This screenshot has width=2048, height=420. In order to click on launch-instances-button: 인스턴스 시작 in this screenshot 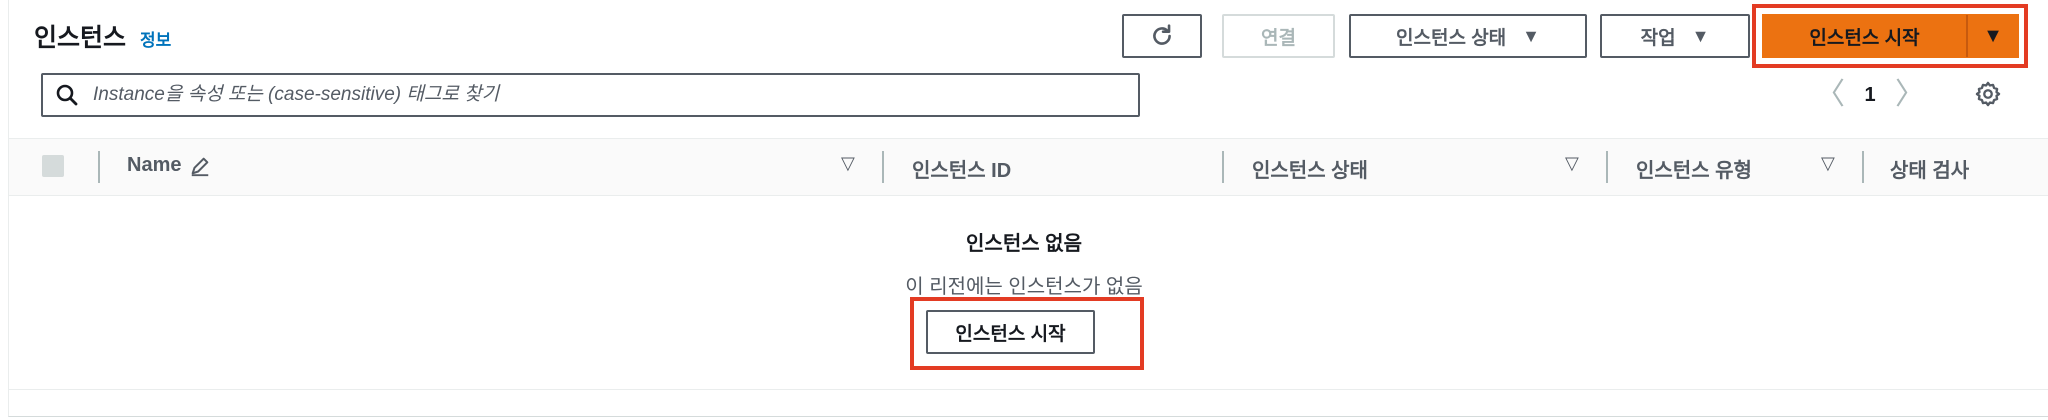, I will do `click(1865, 36)`.